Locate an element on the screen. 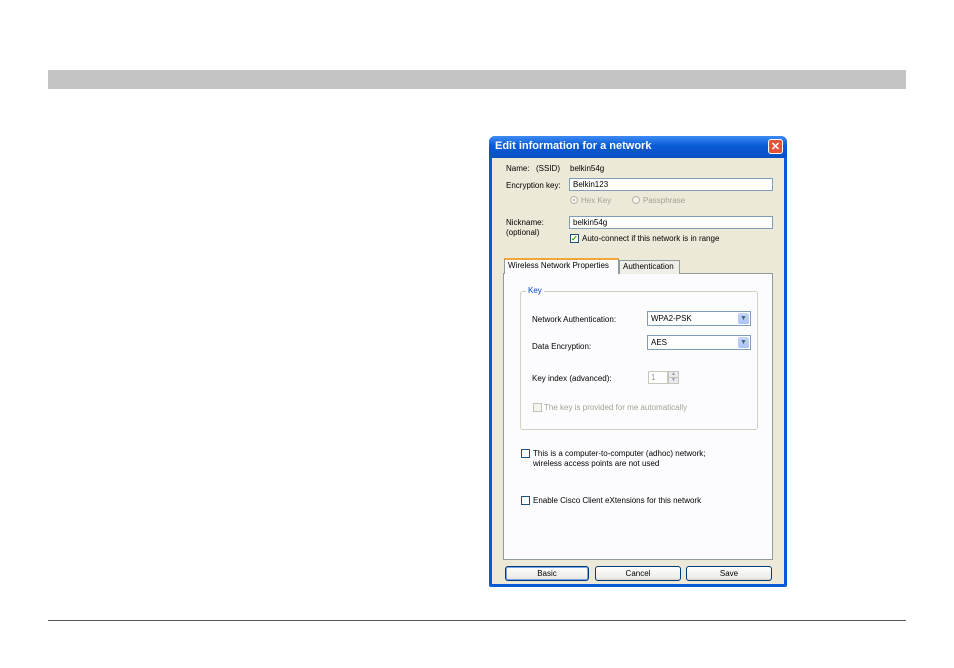  spin-down-icon: ▼ is located at coordinates (673, 380).